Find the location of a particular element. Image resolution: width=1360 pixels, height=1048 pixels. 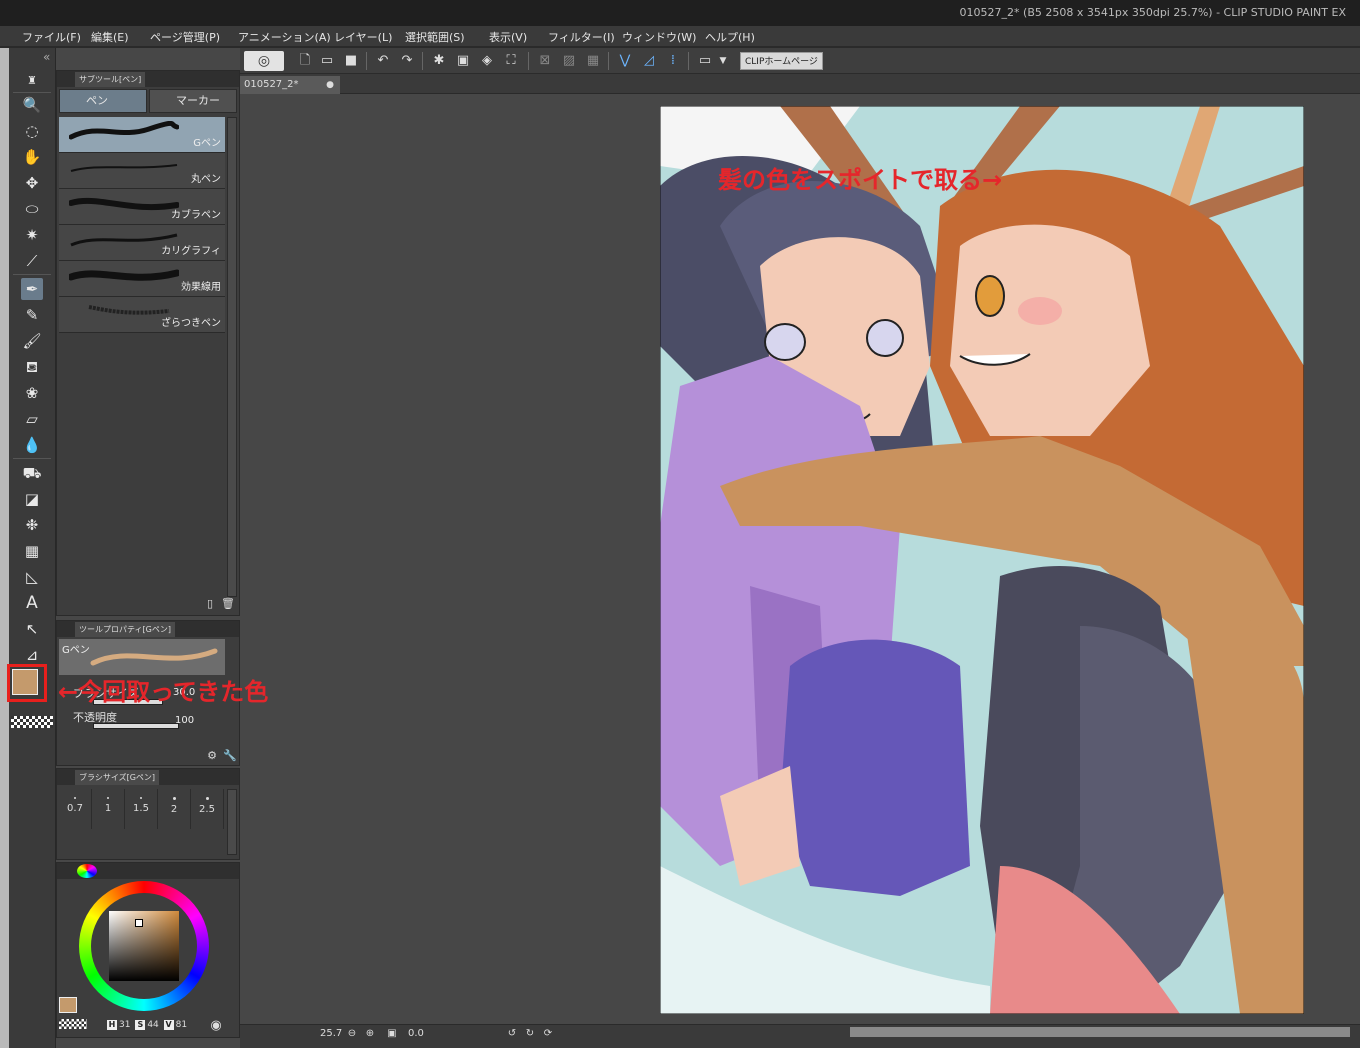

new-file-icon: 🗋 is located at coordinates (305, 61).